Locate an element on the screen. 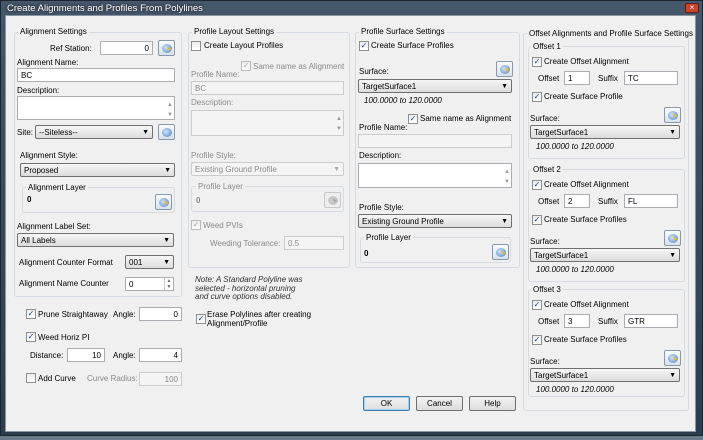 This screenshot has height=440, width=703. site-pick-button is located at coordinates (166, 132).